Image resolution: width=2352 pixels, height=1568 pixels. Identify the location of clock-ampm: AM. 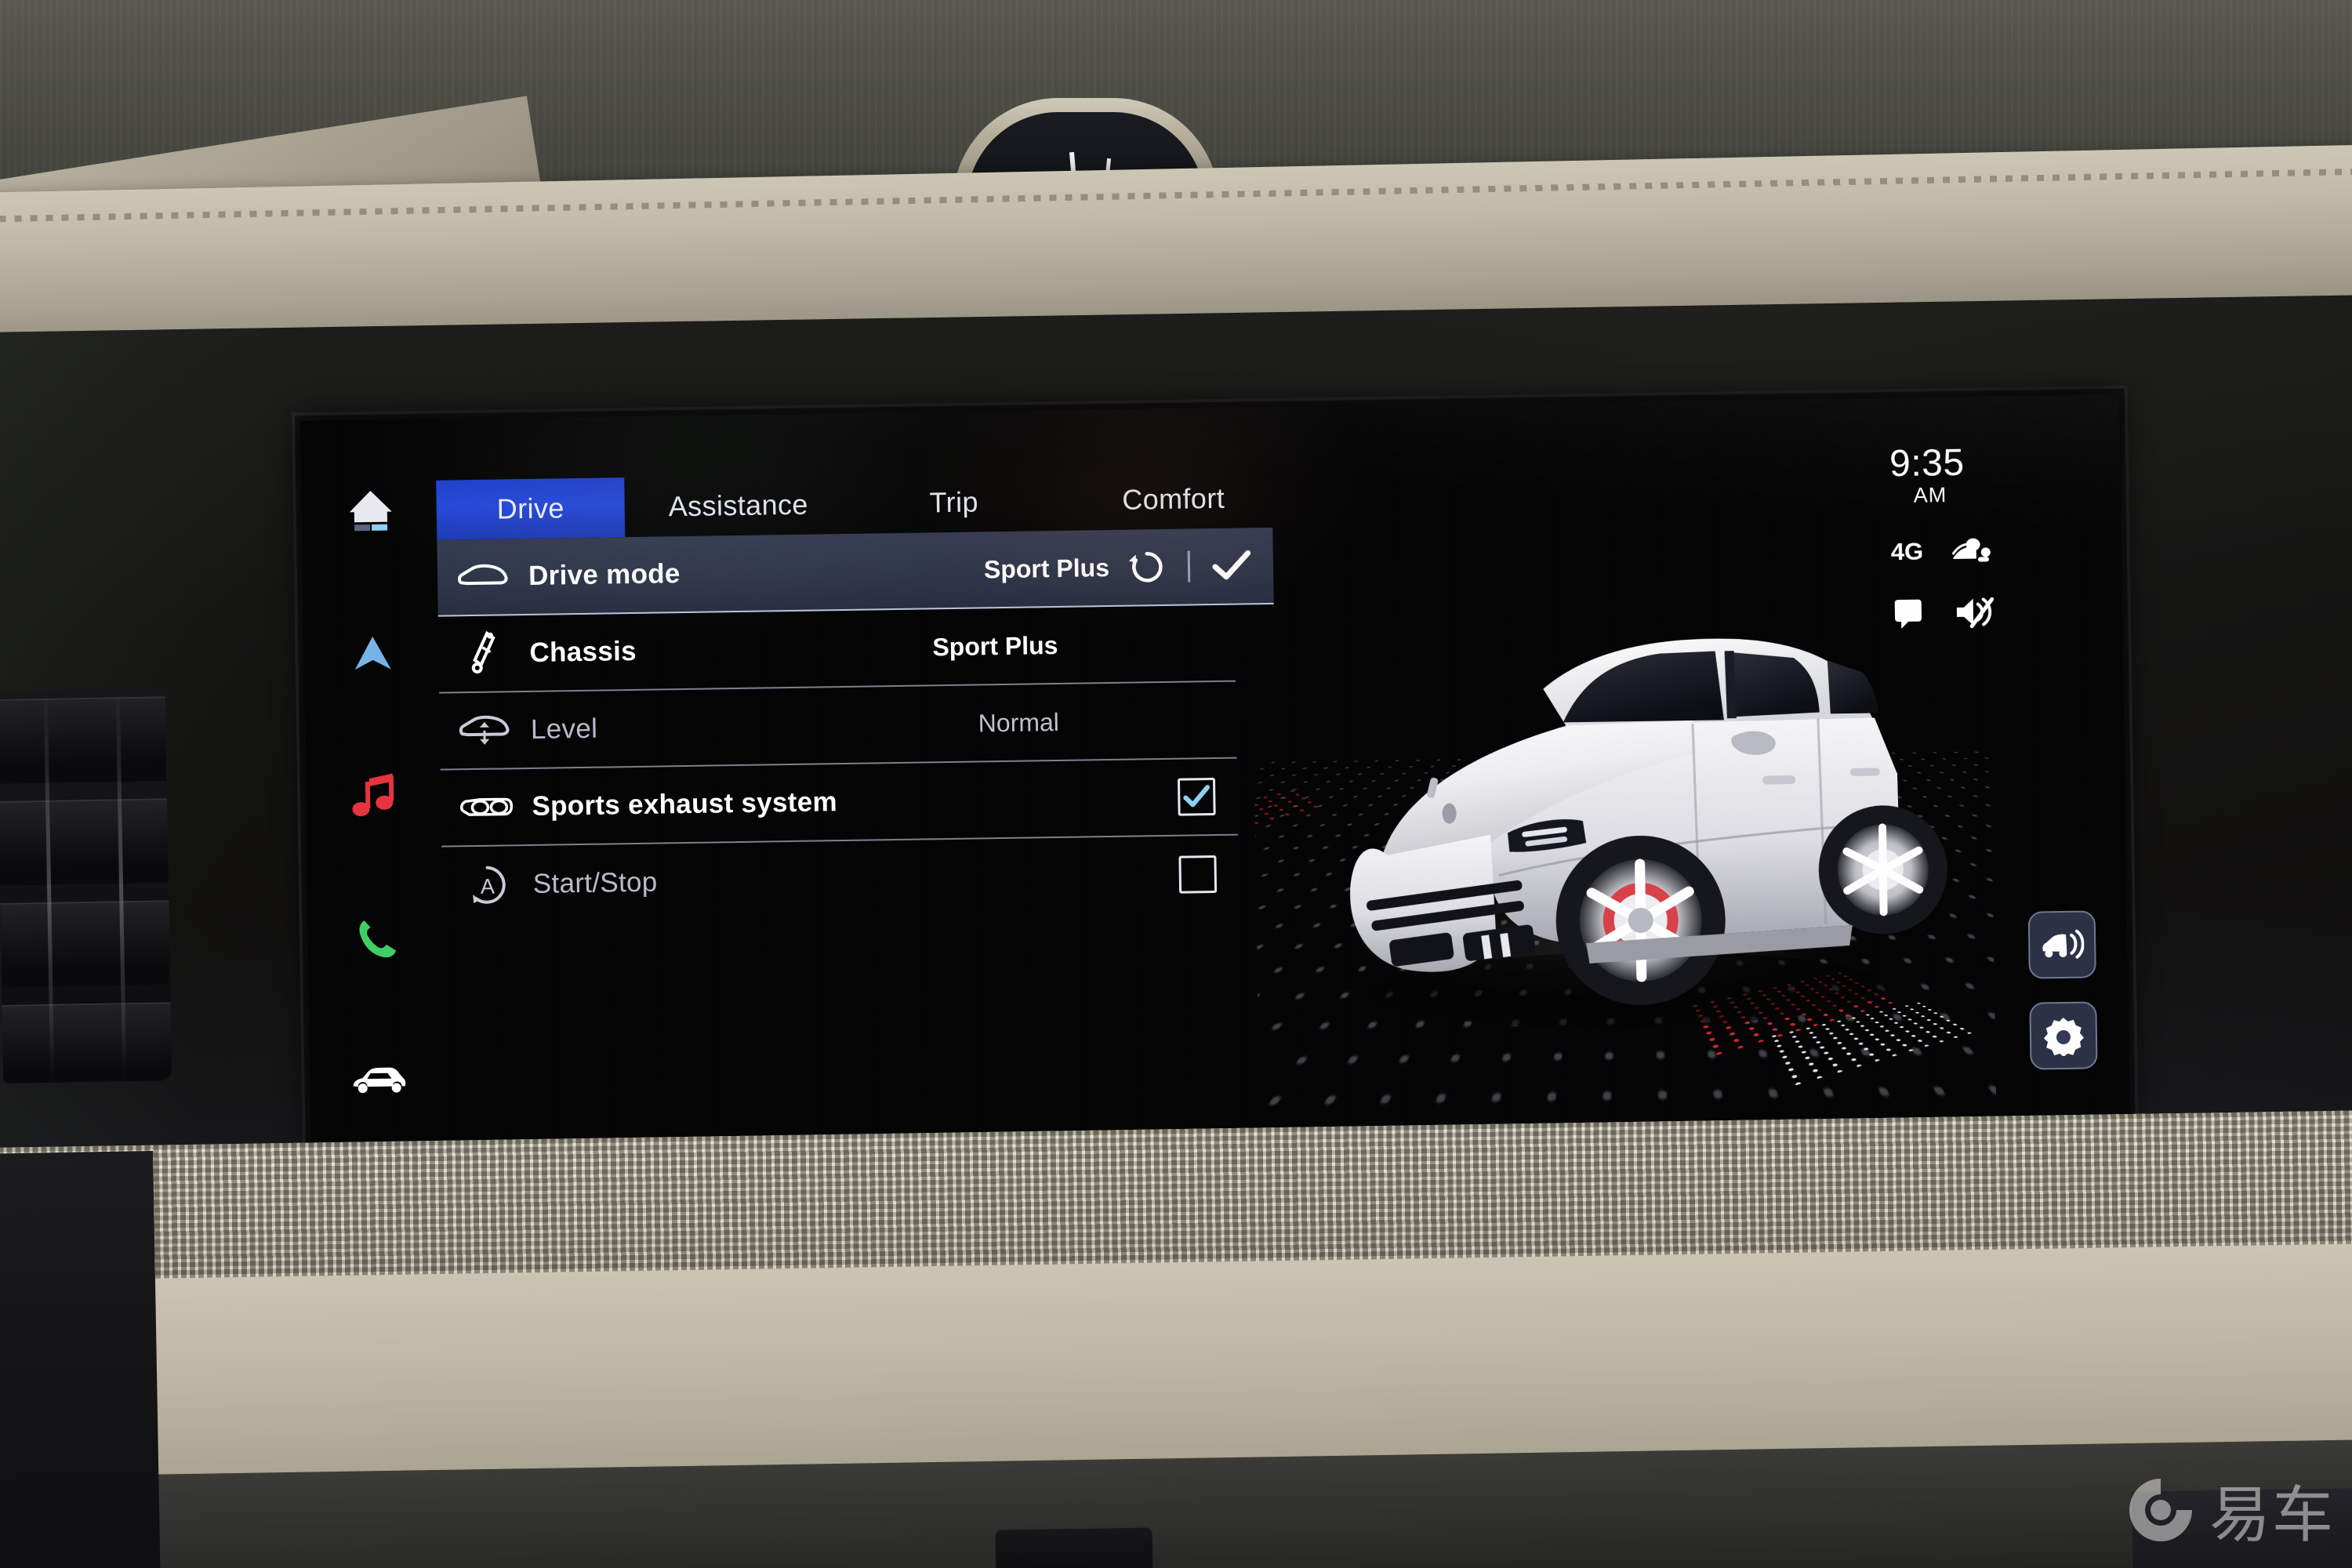
(1930, 495).